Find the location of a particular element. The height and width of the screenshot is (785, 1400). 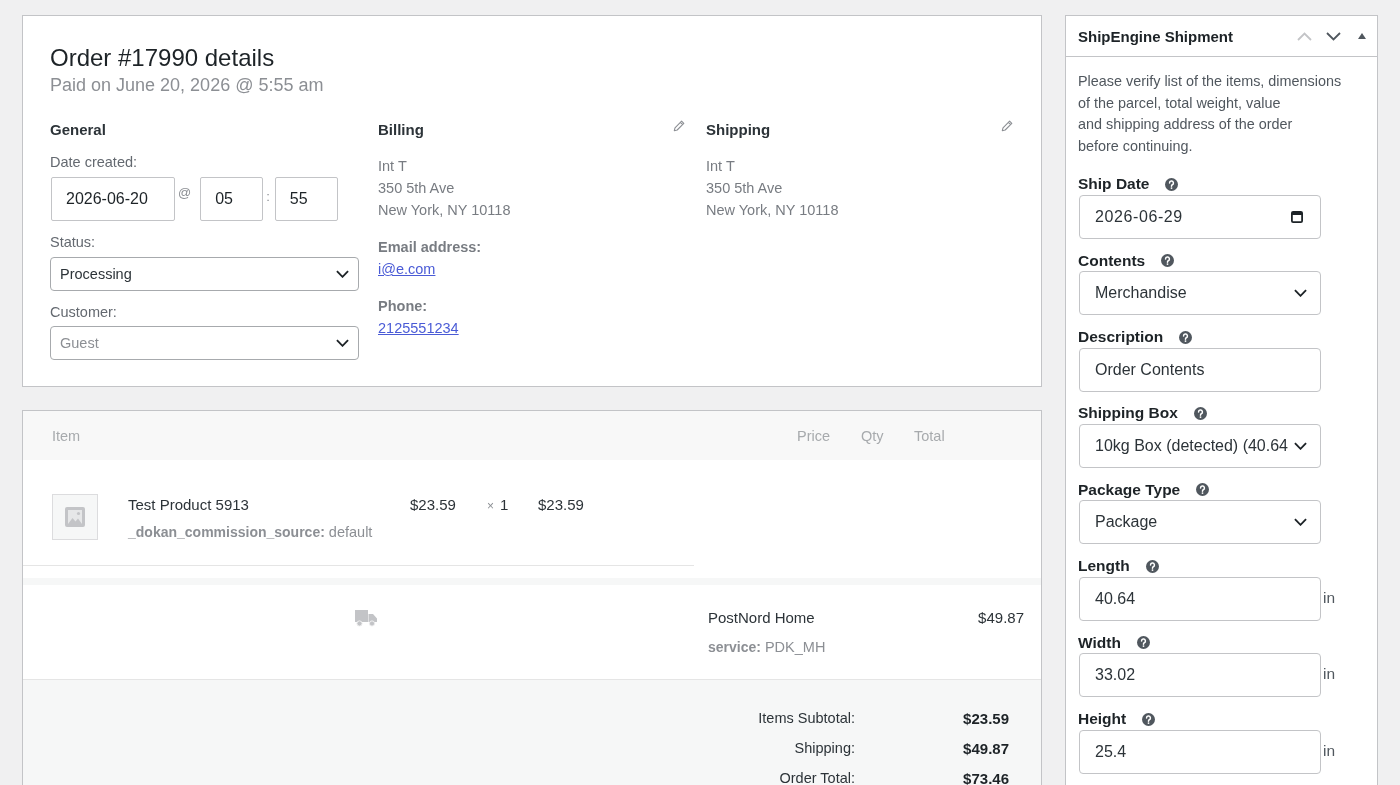

section-heading: General is located at coordinates (78, 130).